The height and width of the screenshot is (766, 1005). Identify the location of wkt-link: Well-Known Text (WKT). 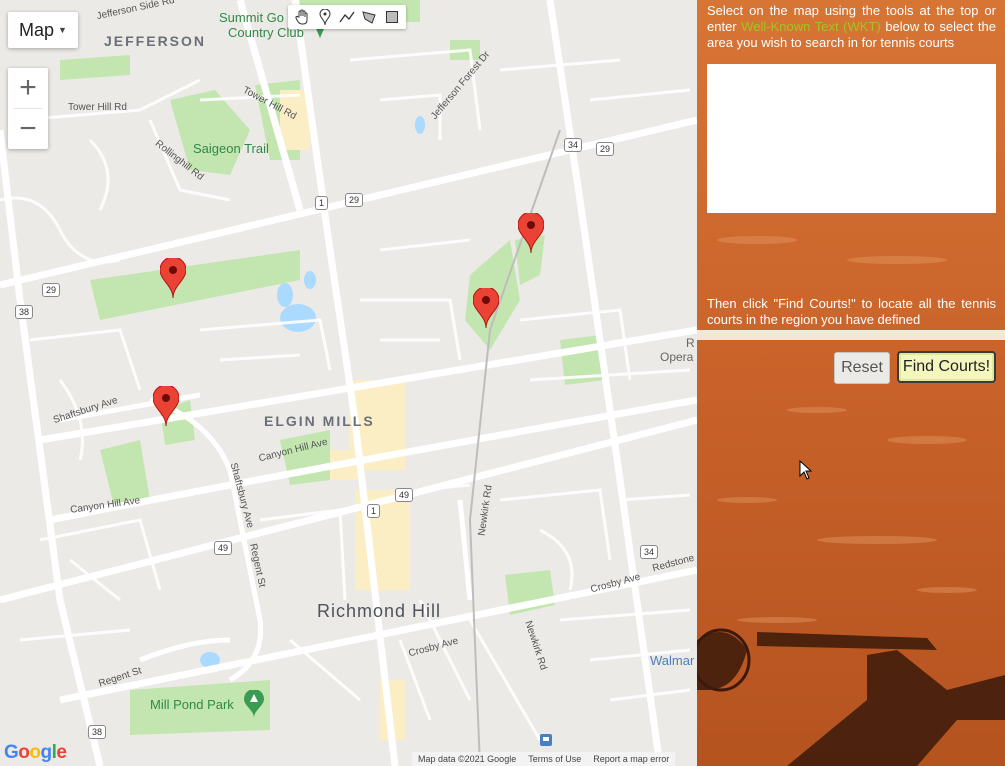
(810, 26).